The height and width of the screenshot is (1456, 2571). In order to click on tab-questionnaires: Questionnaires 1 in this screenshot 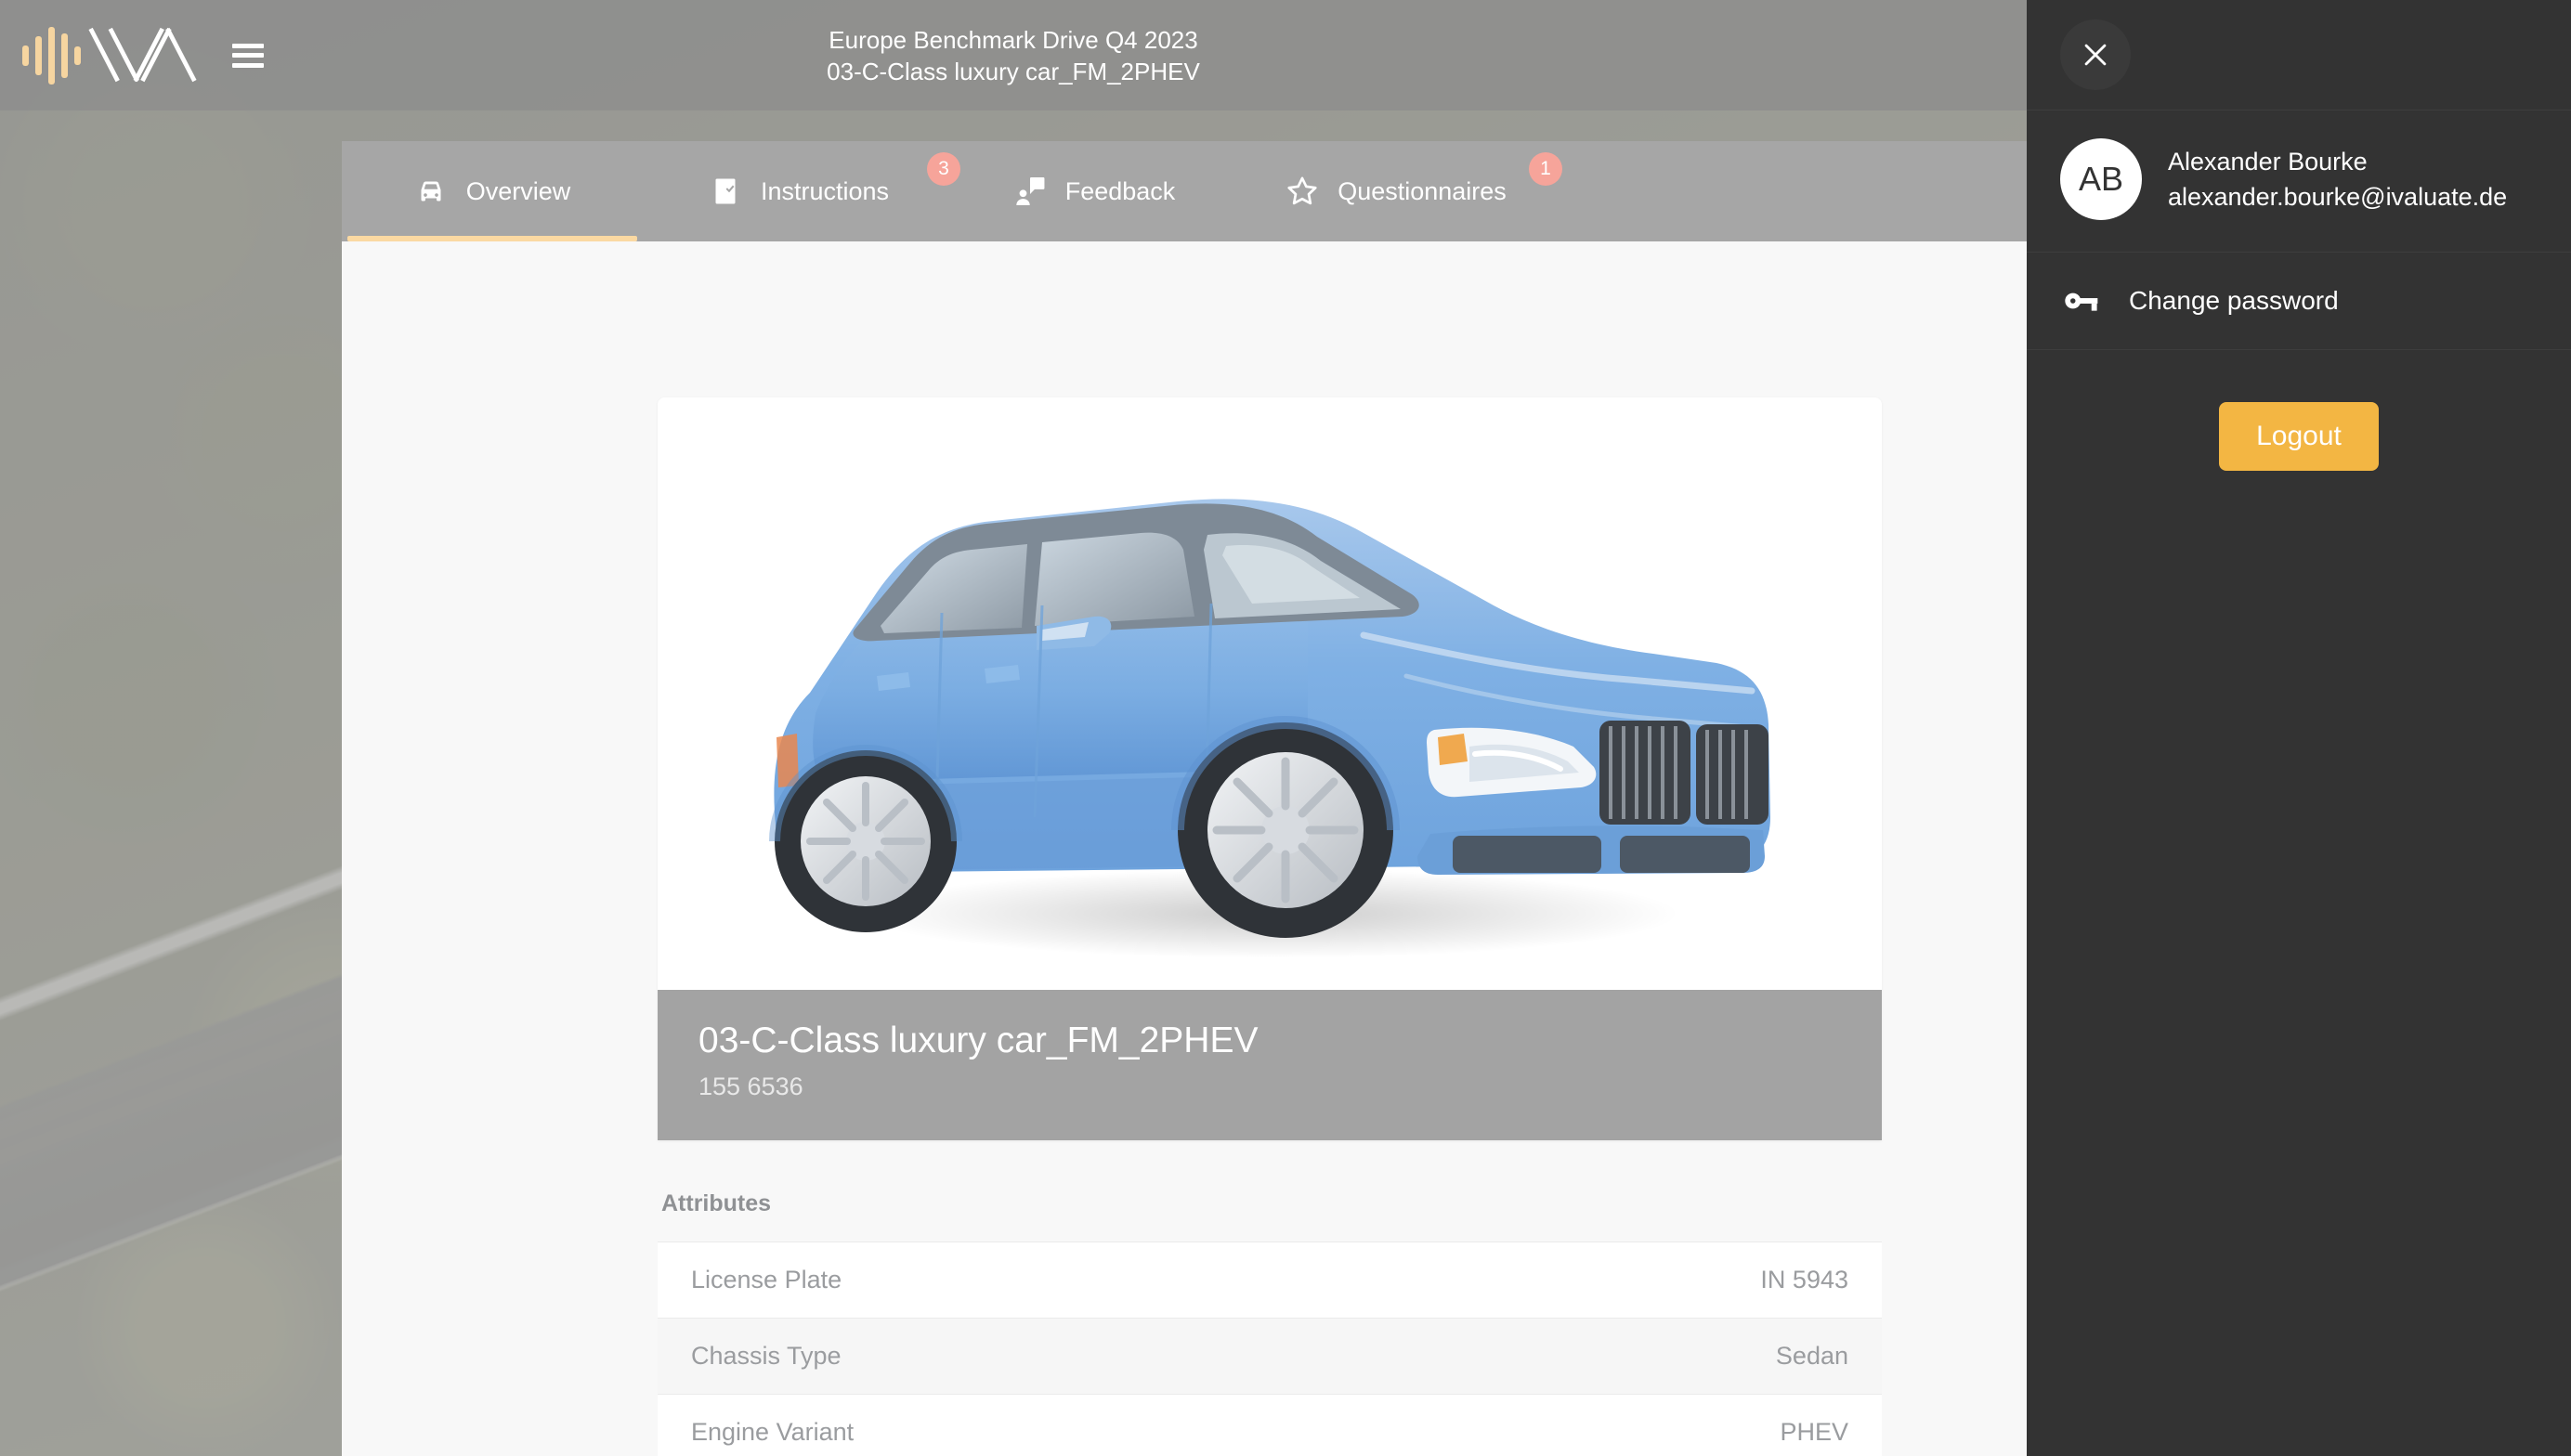, I will do `click(1397, 191)`.